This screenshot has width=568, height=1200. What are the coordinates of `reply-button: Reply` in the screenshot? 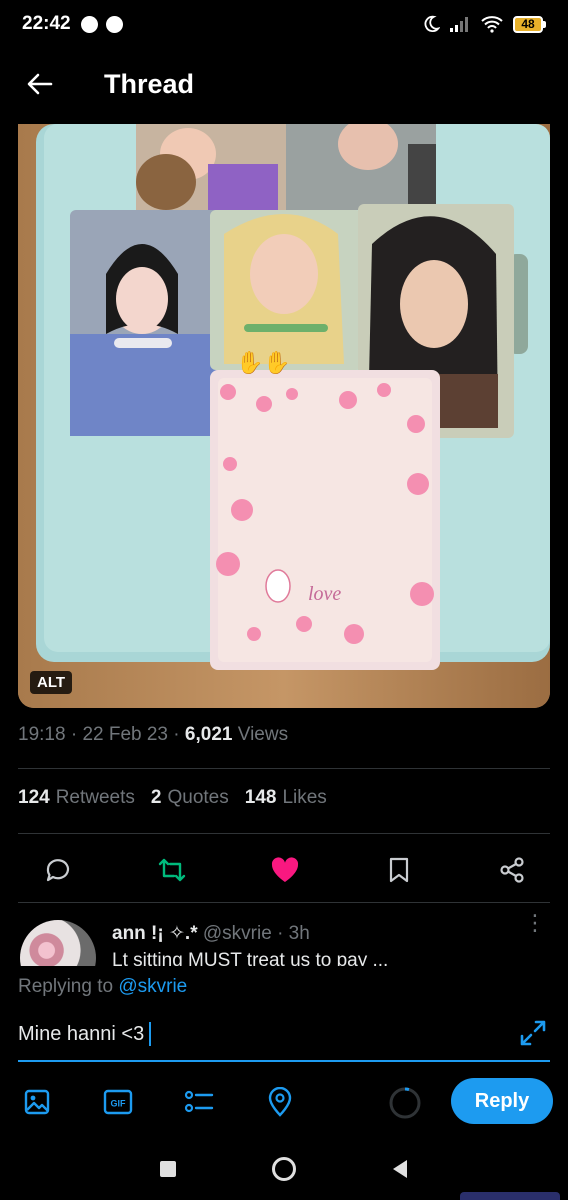 It's located at (502, 1101).